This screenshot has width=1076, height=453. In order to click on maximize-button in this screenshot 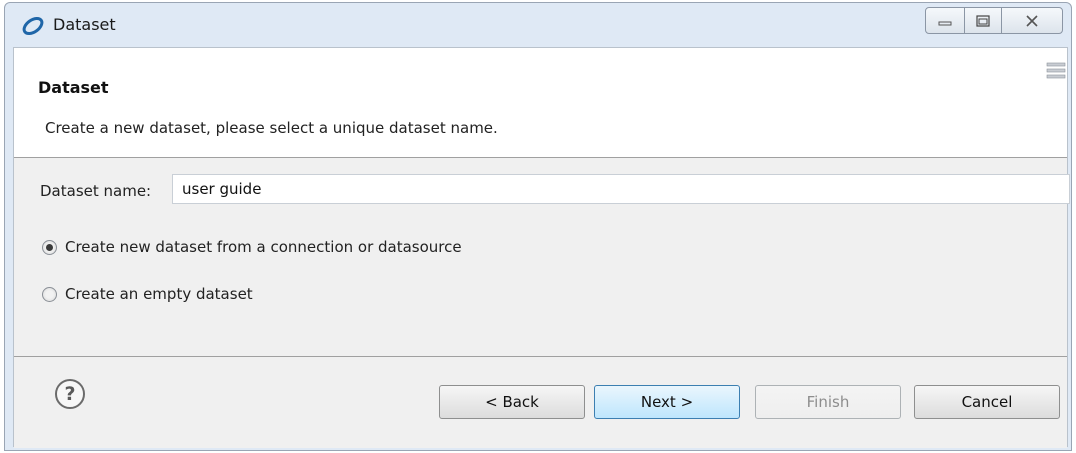, I will do `click(983, 20)`.